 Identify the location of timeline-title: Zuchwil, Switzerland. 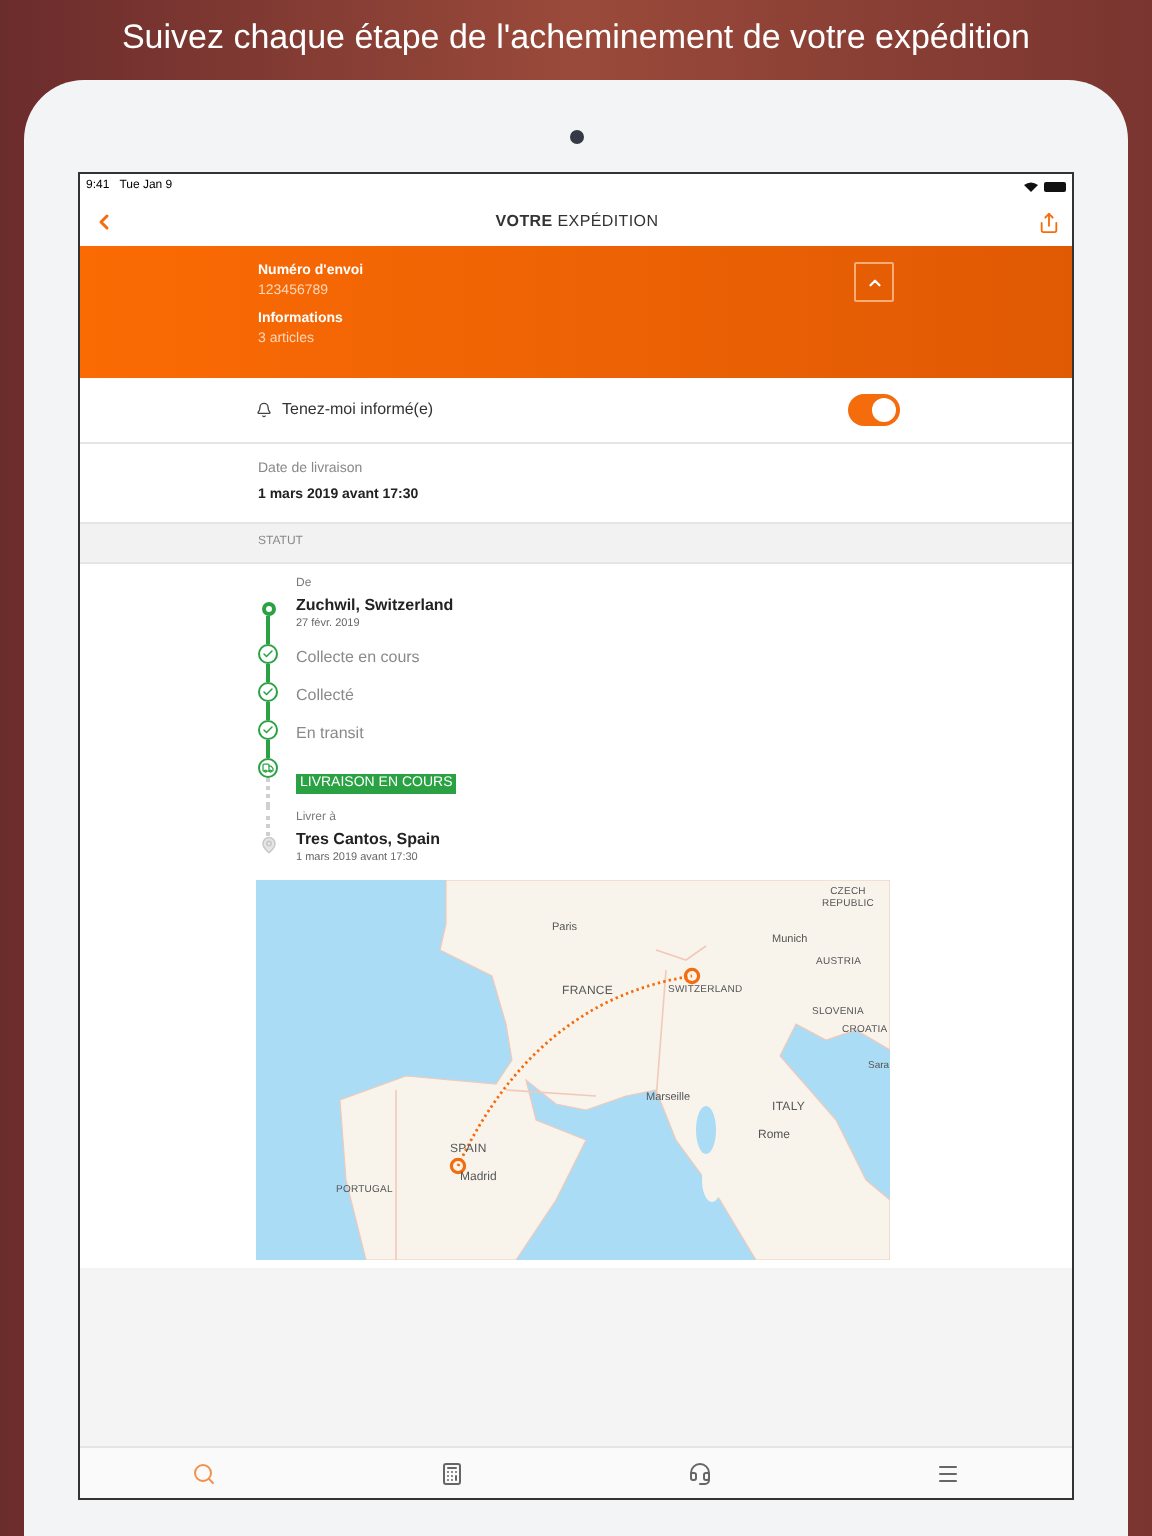
(375, 605).